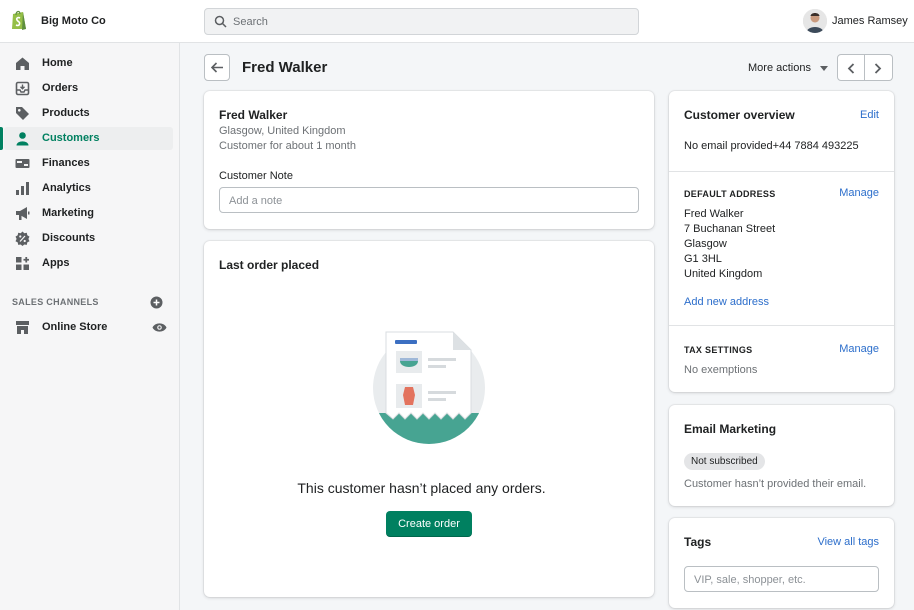 Image resolution: width=914 pixels, height=610 pixels. I want to click on customer-note-label: Customer Note, so click(256, 176).